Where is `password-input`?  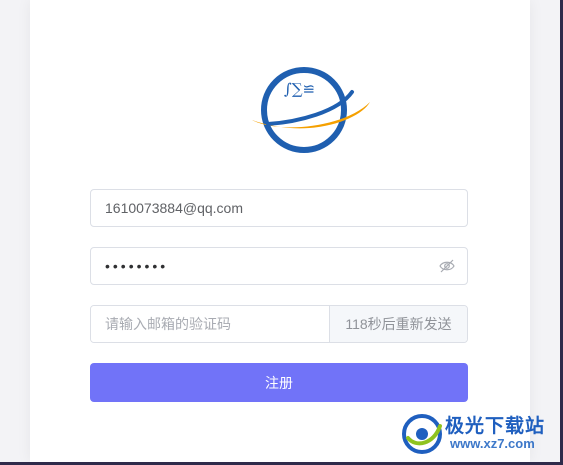
password-input is located at coordinates (256, 266).